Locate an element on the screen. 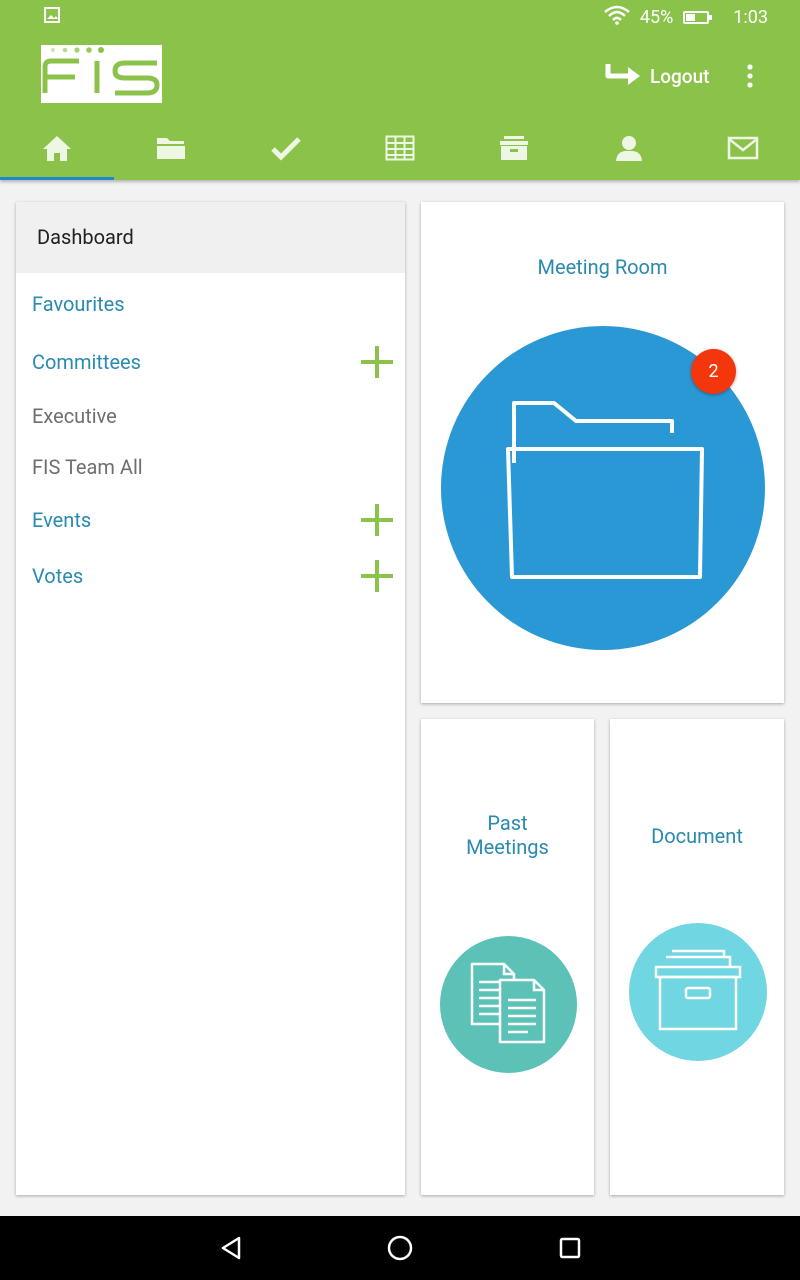 The image size is (800, 1280). past-meetings-tile: Past Meetings is located at coordinates (507, 957).